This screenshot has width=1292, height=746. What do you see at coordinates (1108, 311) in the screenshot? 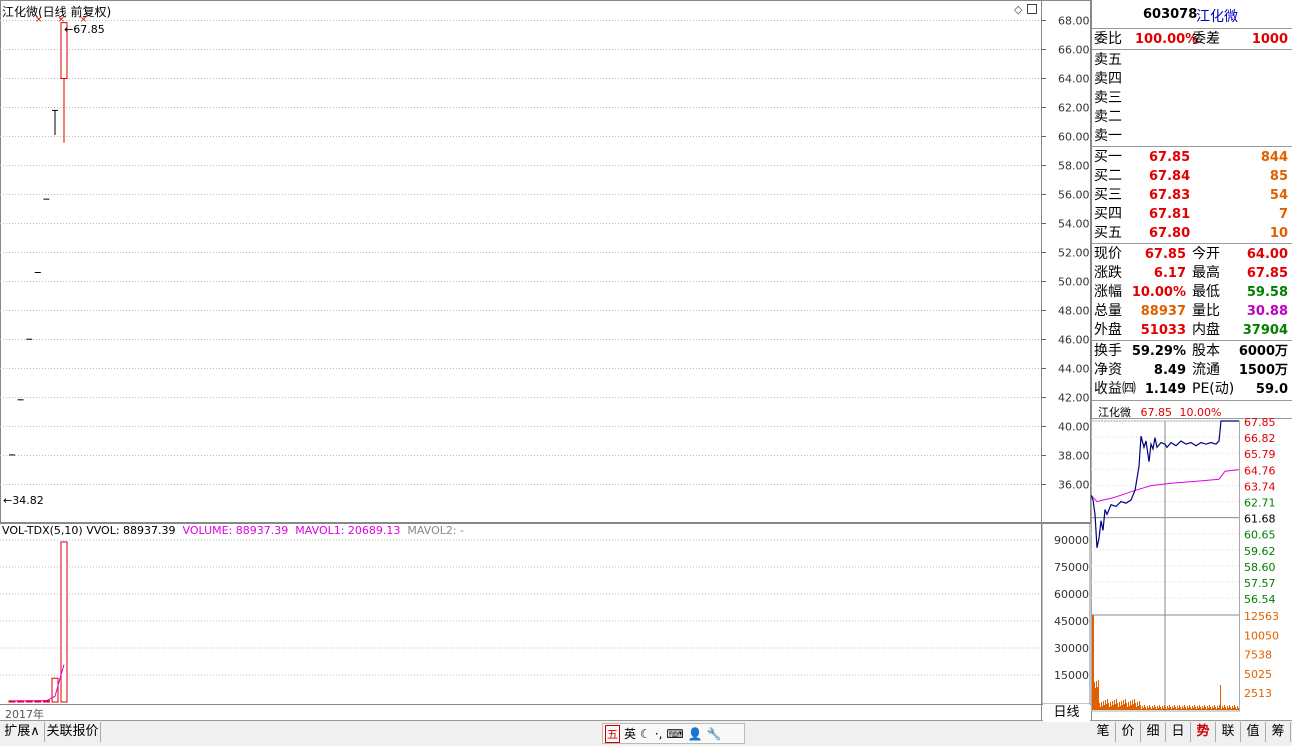
I see `stat-label: 总量` at bounding box center [1108, 311].